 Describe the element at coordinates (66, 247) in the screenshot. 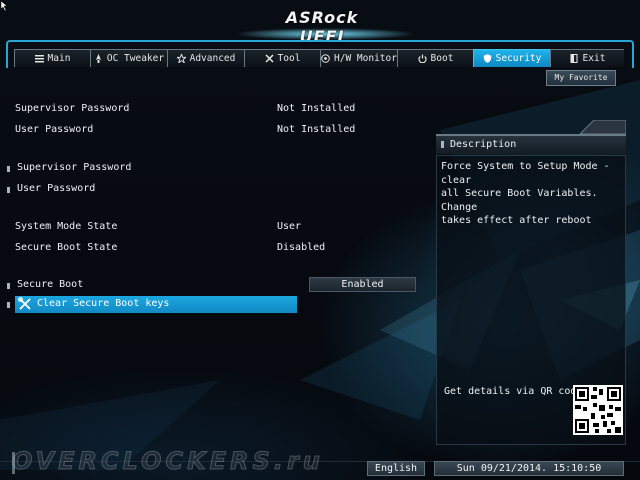

I see `secure-boot-state-label: Secure Boot State` at that location.